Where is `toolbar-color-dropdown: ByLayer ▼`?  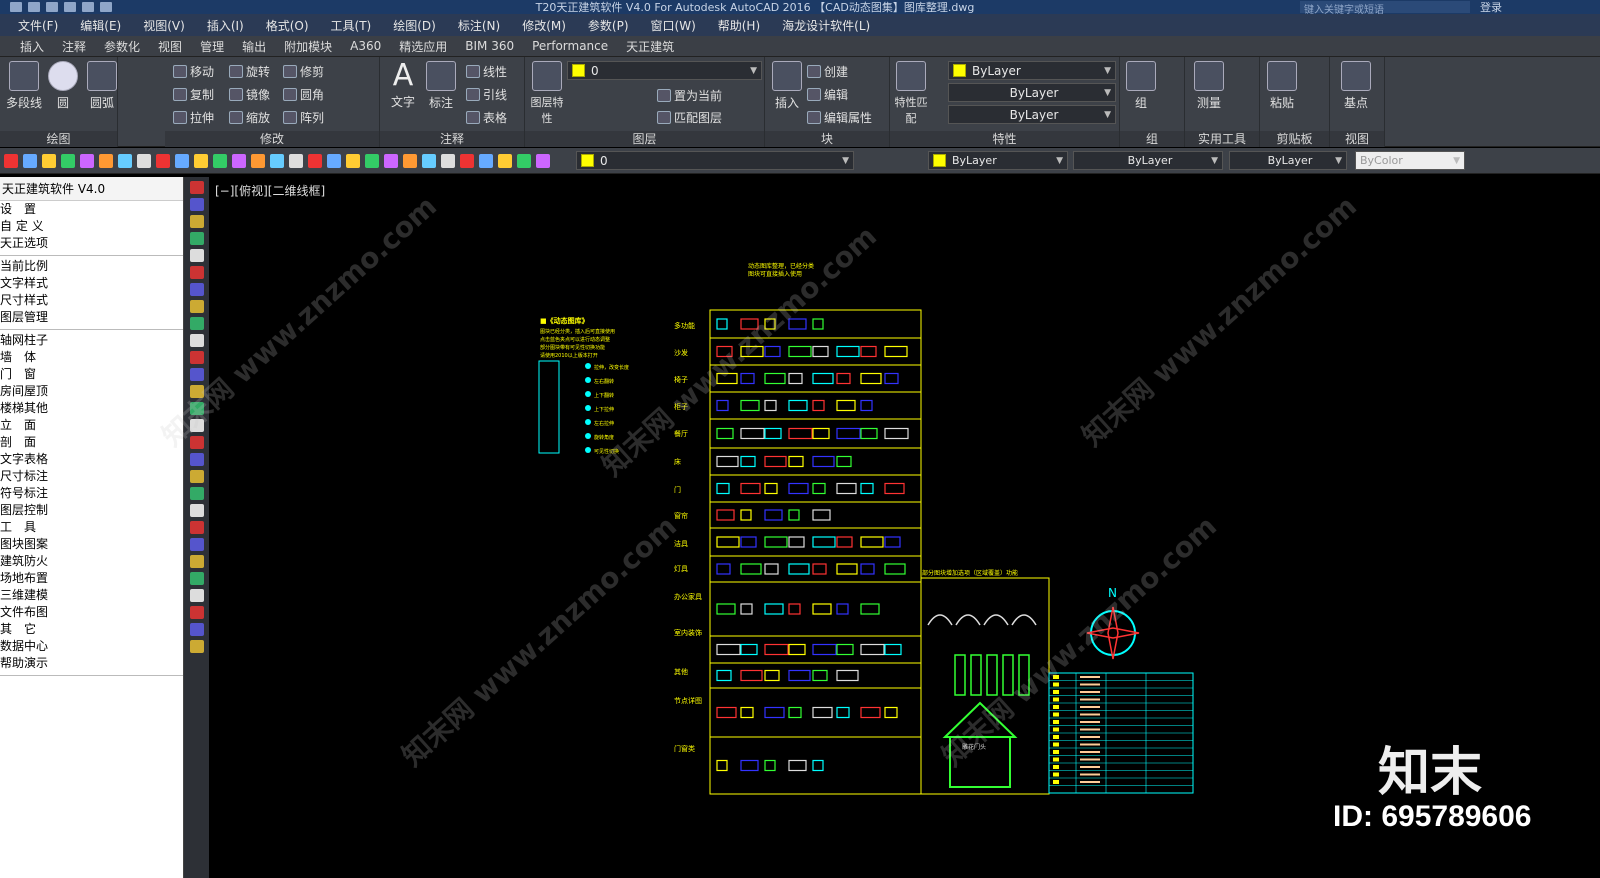 toolbar-color-dropdown: ByLayer ▼ is located at coordinates (998, 160).